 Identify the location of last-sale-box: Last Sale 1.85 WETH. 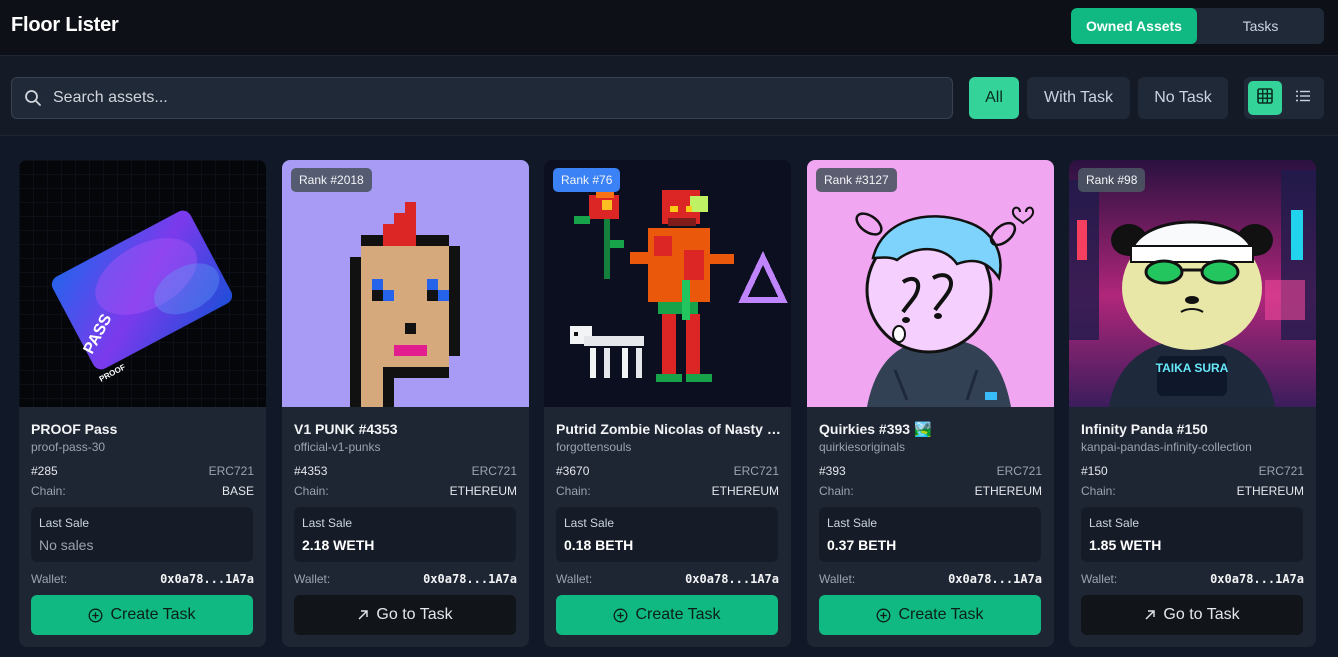
(1192, 534).